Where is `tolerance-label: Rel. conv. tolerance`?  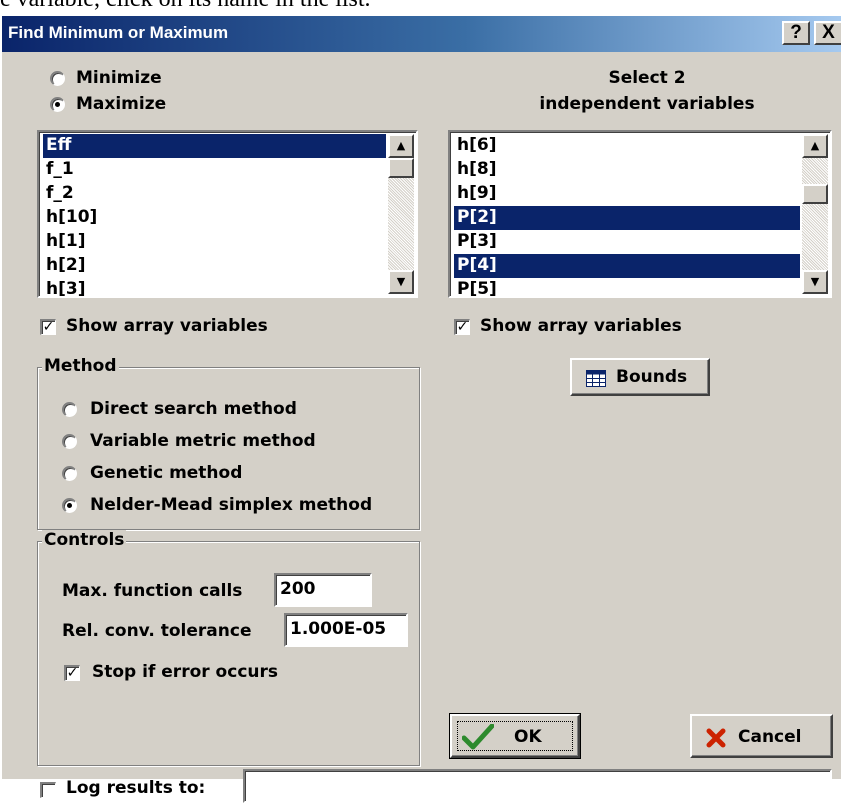 tolerance-label: Rel. conv. tolerance is located at coordinates (157, 631).